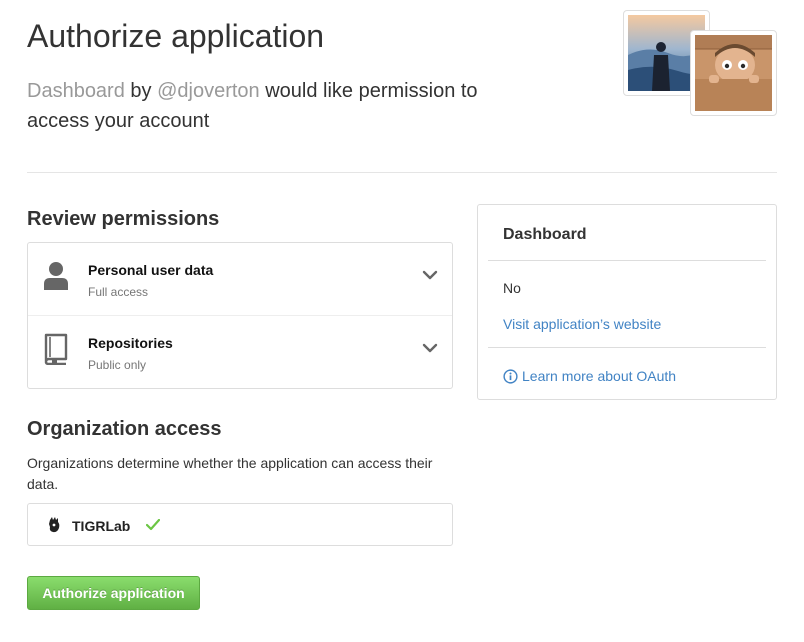 The width and height of the screenshot is (804, 642). What do you see at coordinates (510, 376) in the screenshot?
I see `info-icon` at bounding box center [510, 376].